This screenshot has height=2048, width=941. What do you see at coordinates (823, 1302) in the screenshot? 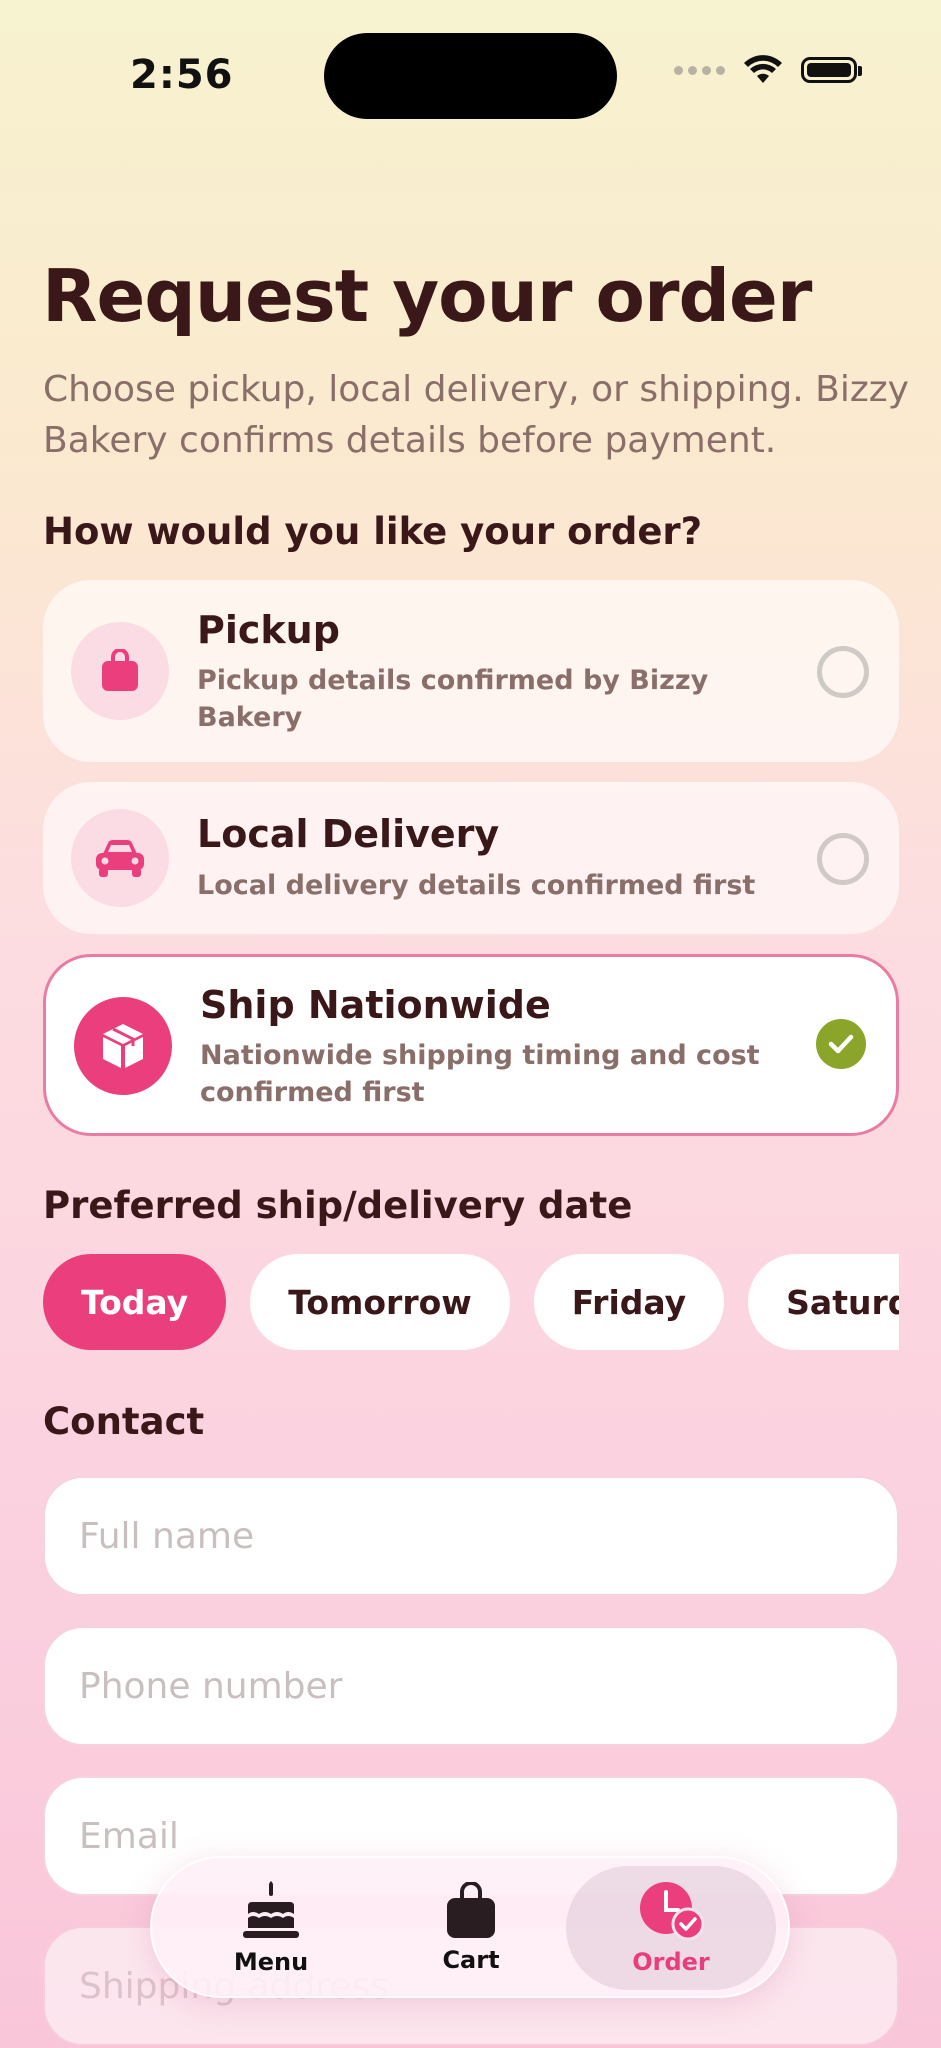
I see `chip-saturday: Saturday` at bounding box center [823, 1302].